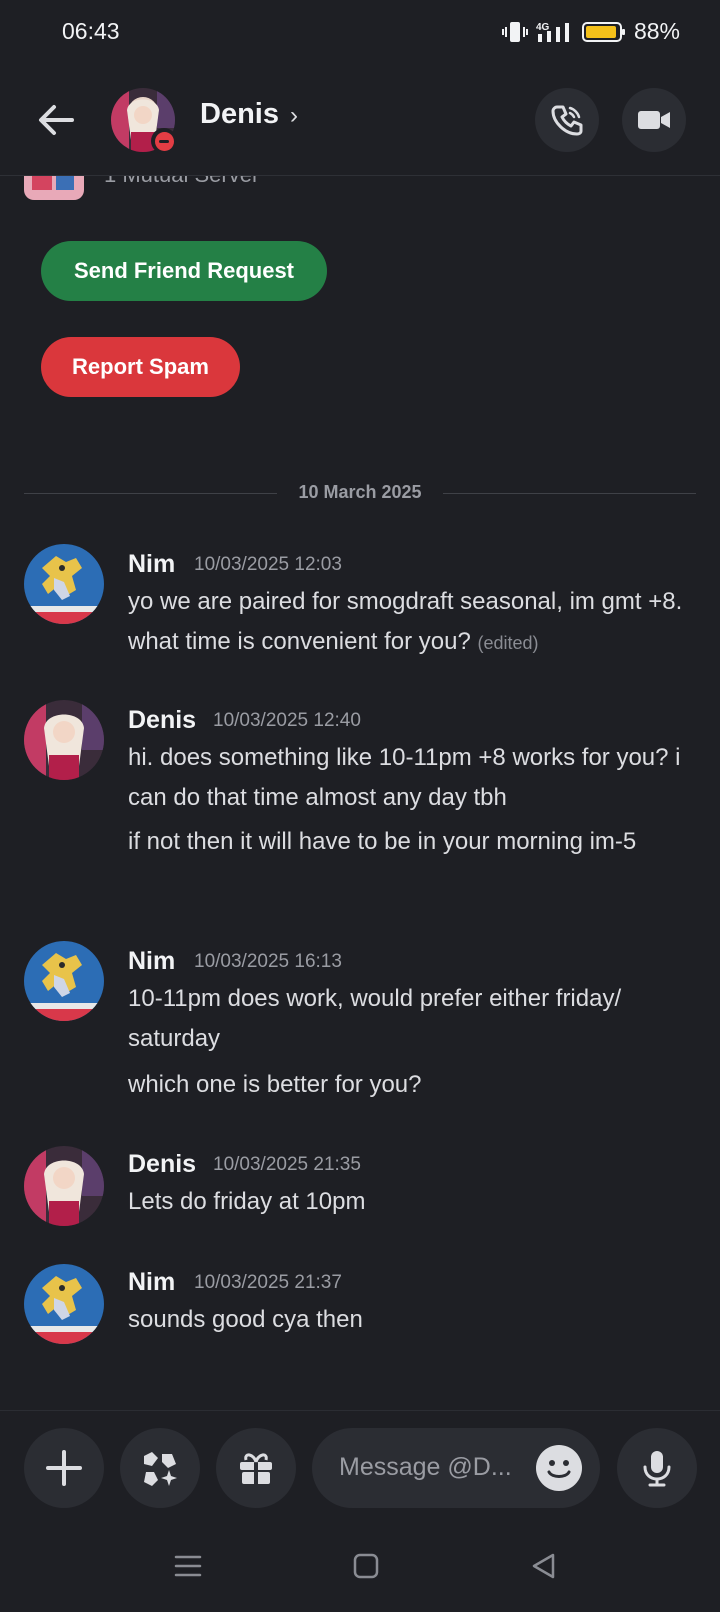  What do you see at coordinates (508, 643) in the screenshot?
I see `edited-label: (edited)` at bounding box center [508, 643].